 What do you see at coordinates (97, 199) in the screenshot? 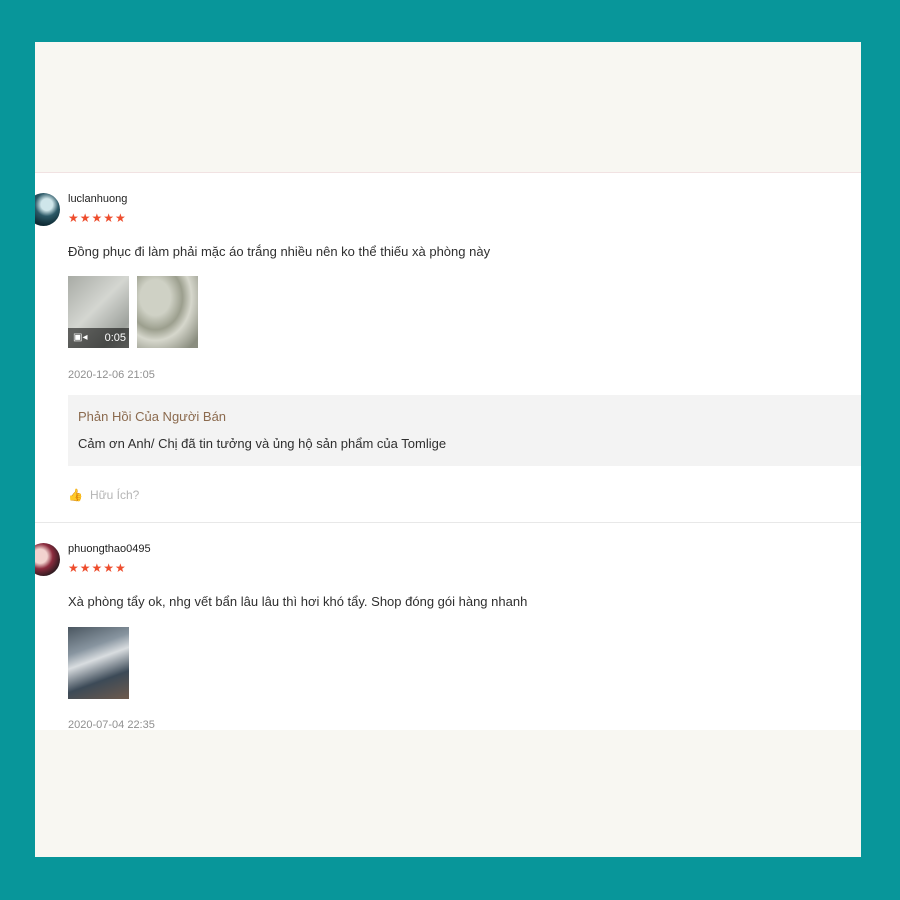
I see `review-username: luclanhuong` at bounding box center [97, 199].